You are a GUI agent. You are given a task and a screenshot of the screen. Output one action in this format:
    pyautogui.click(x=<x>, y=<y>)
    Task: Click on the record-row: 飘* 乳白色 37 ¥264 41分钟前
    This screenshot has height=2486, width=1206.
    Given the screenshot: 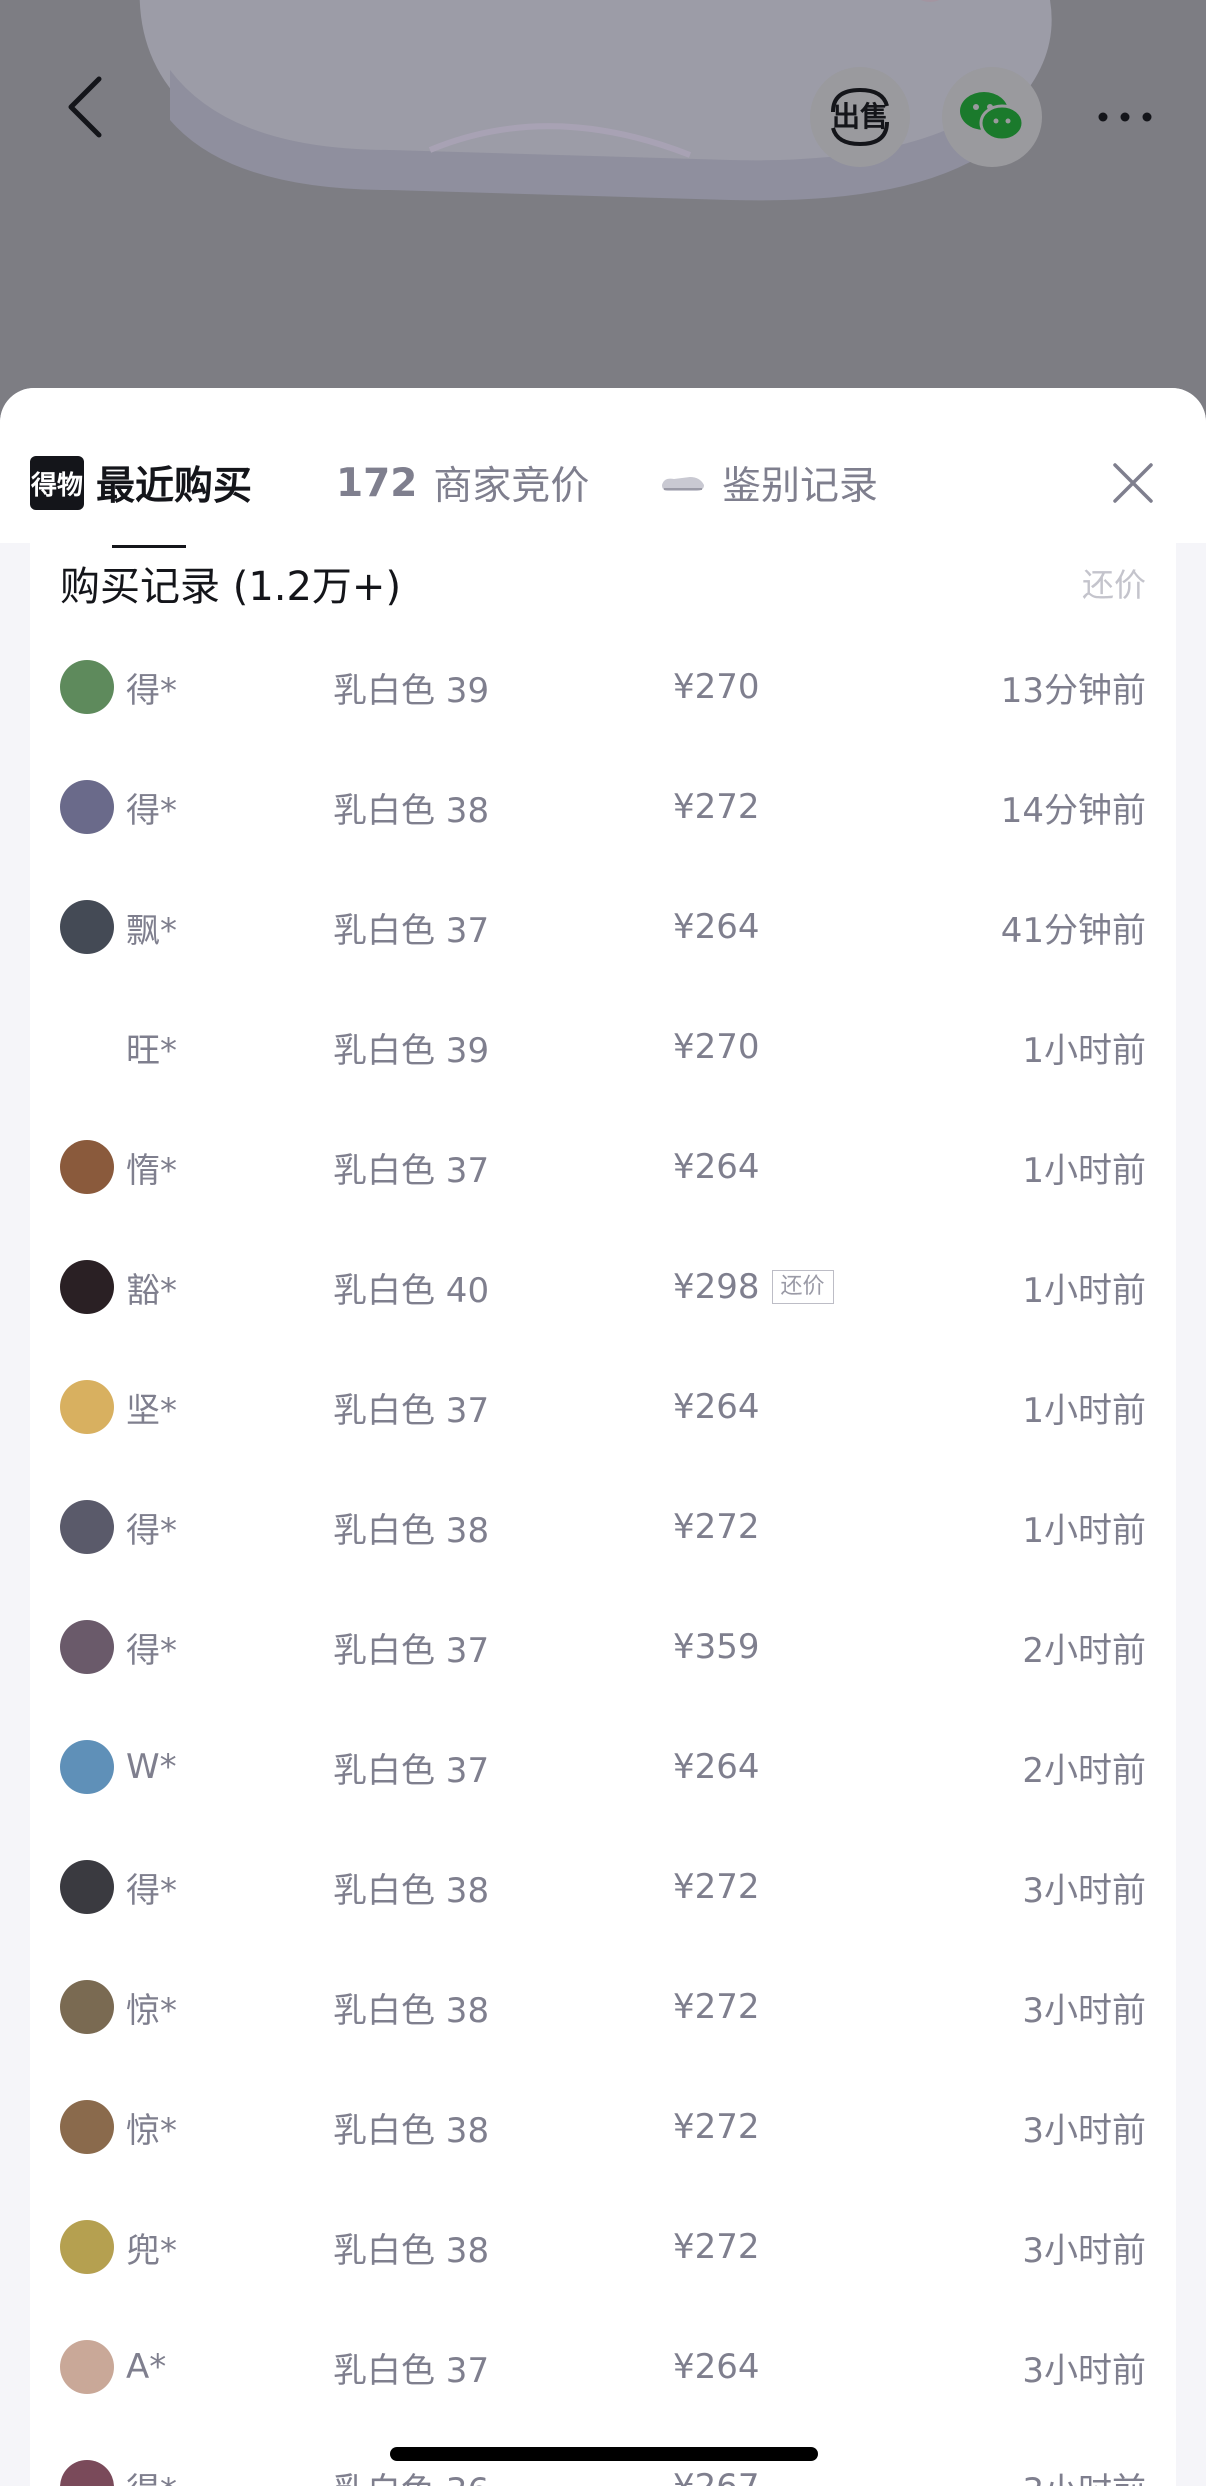 What is the action you would take?
    pyautogui.click(x=603, y=927)
    